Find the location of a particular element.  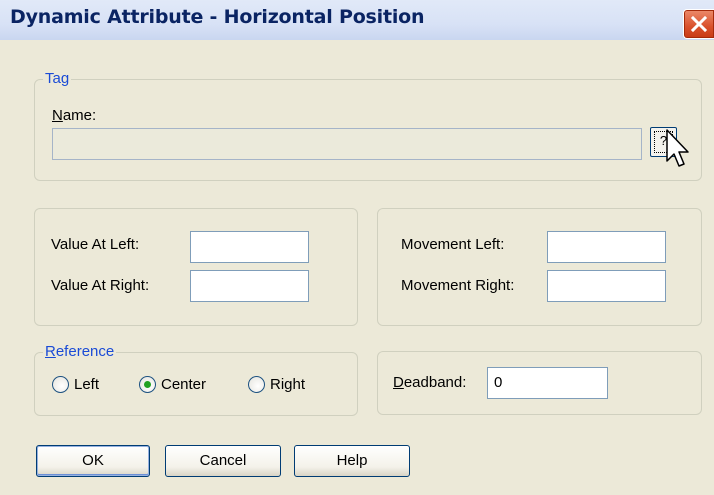

movement-right-label: Movement Right: is located at coordinates (458, 285).